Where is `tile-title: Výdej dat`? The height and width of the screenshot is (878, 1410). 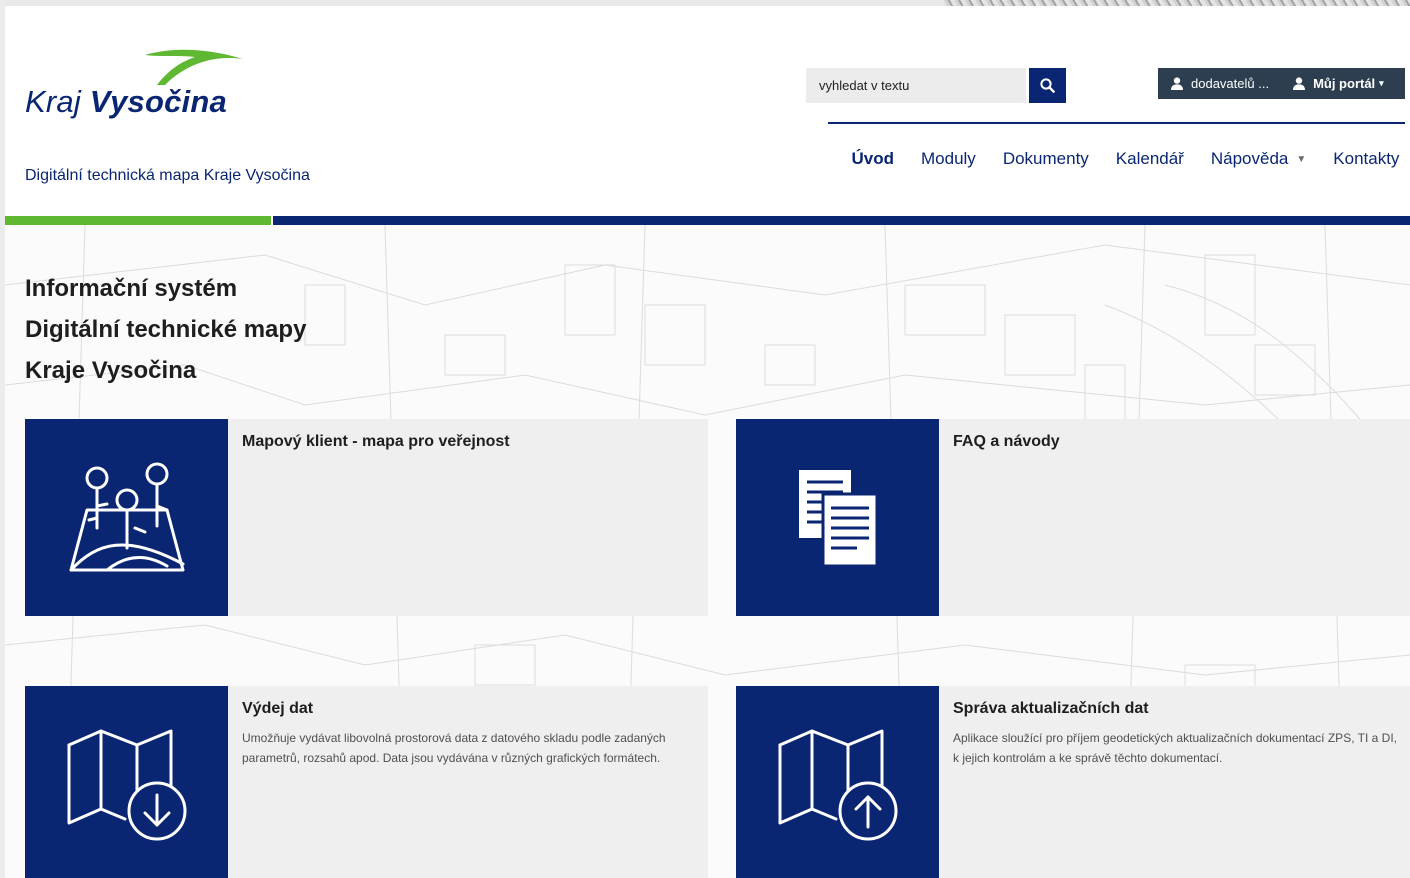 tile-title: Výdej dat is located at coordinates (278, 708).